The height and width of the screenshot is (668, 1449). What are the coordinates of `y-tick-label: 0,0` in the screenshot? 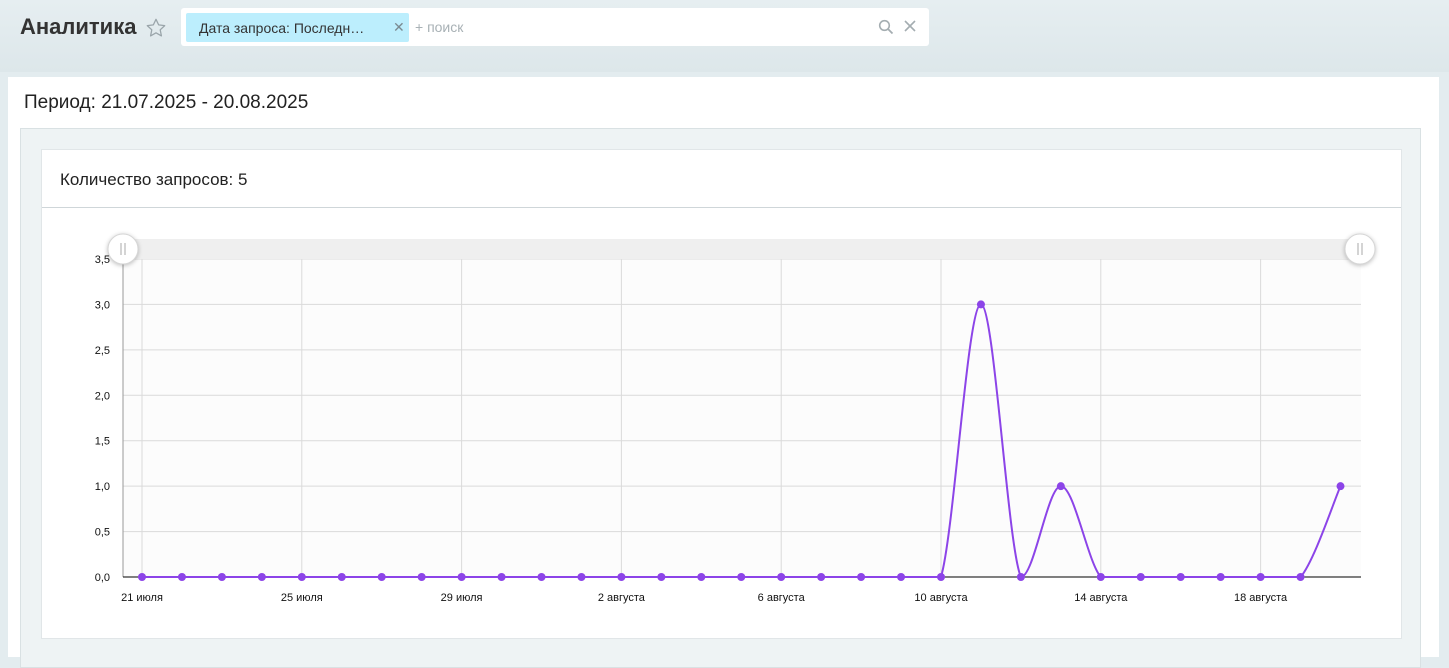 It's located at (102, 578).